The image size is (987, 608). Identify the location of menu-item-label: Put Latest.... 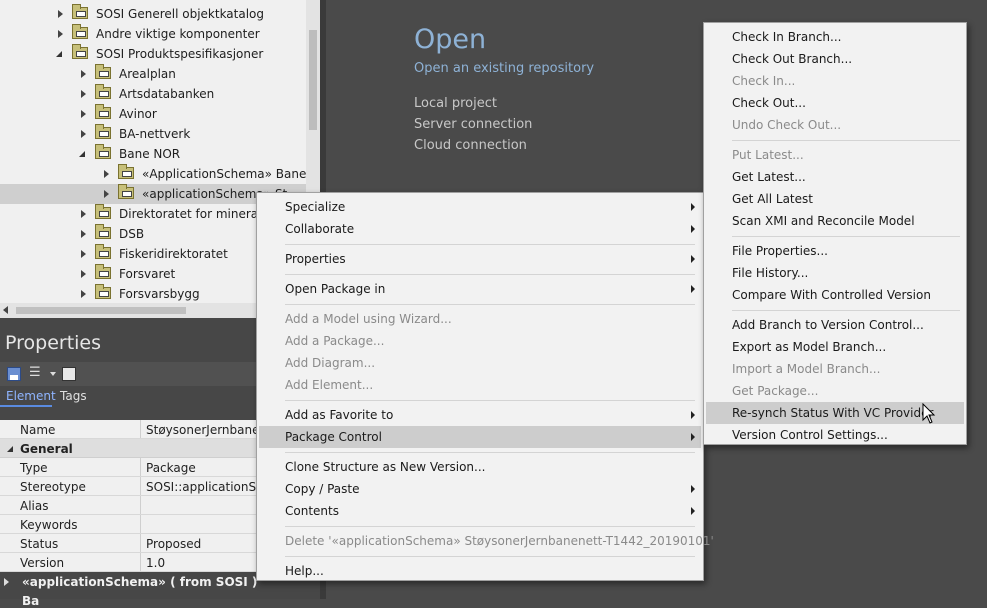
(768, 155).